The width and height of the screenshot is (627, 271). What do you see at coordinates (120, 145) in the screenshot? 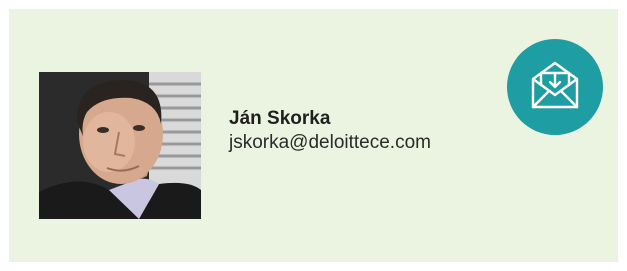
I see `profile-photo` at bounding box center [120, 145].